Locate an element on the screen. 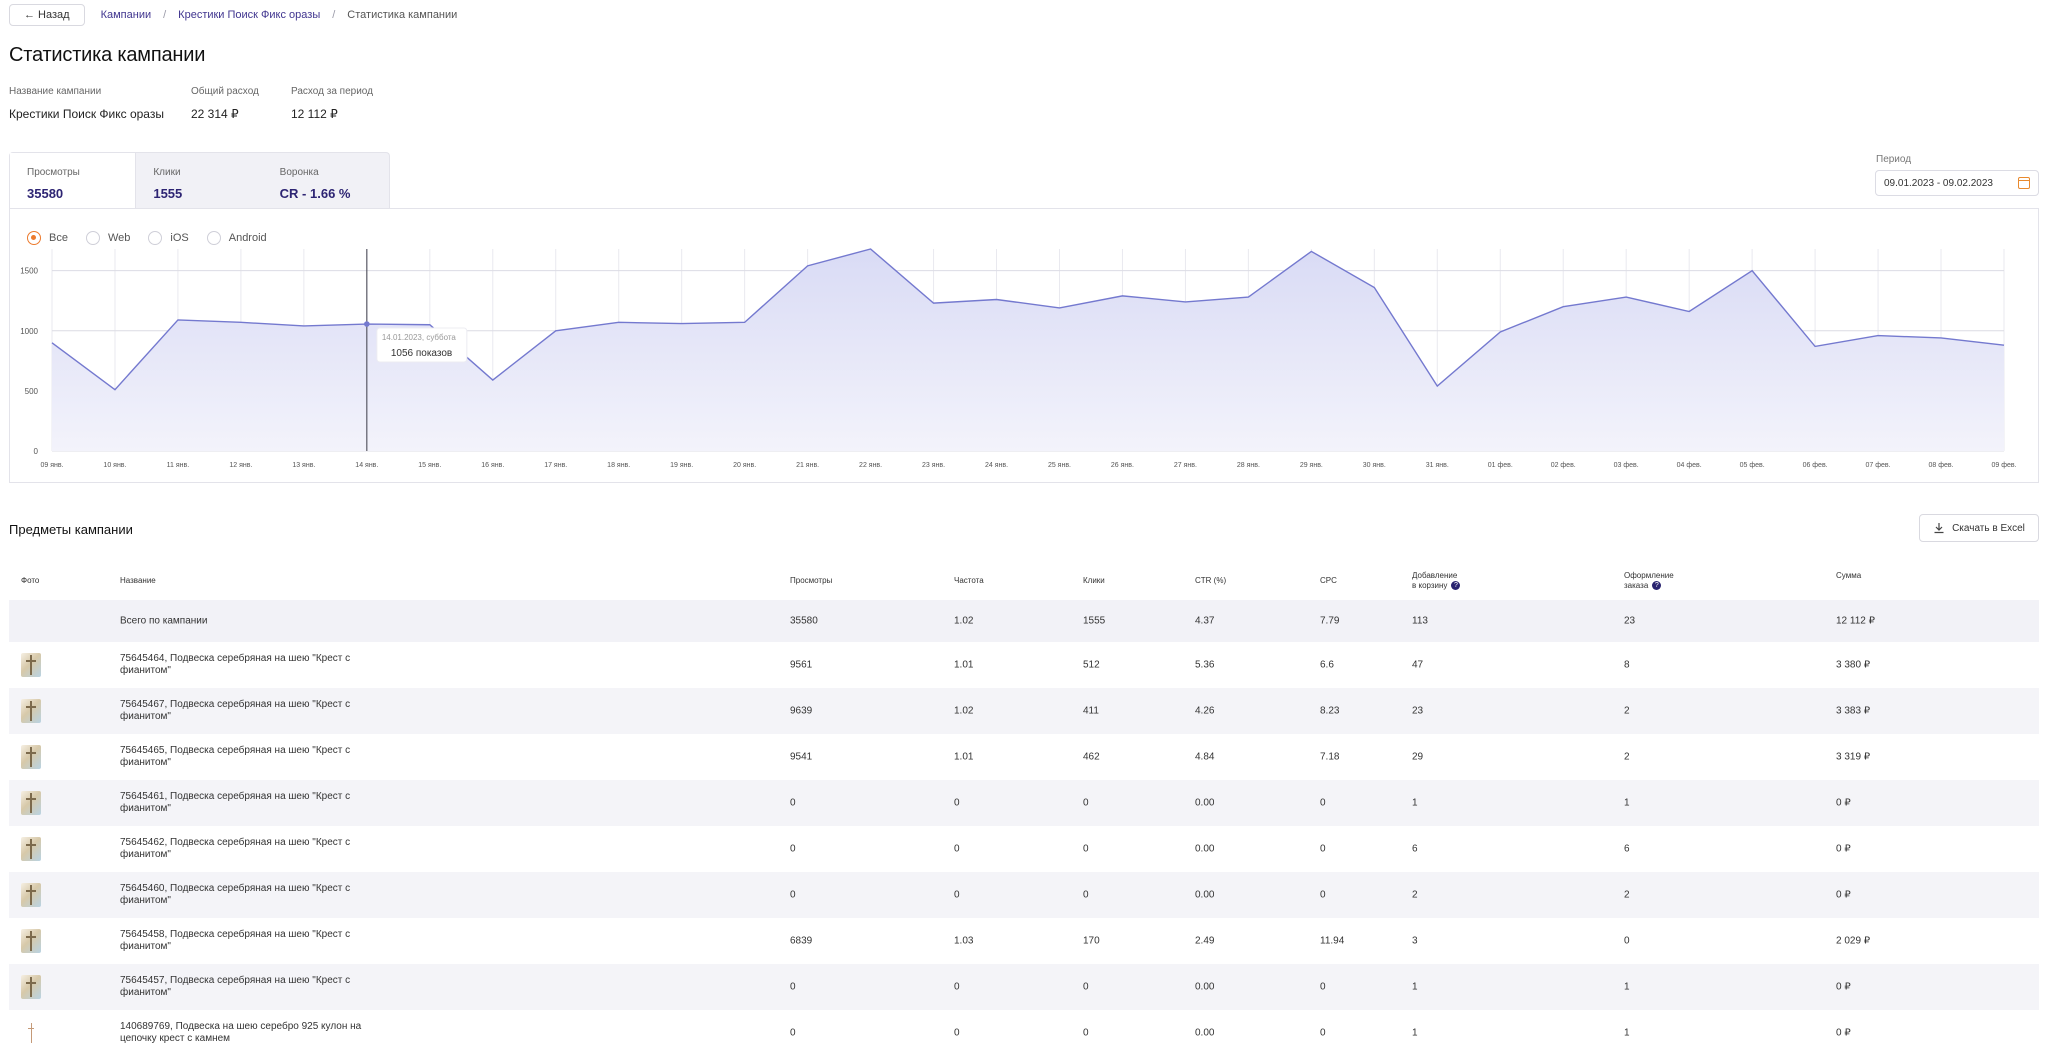 The width and height of the screenshot is (2048, 1060). cell-freq: 0 is located at coordinates (957, 849).